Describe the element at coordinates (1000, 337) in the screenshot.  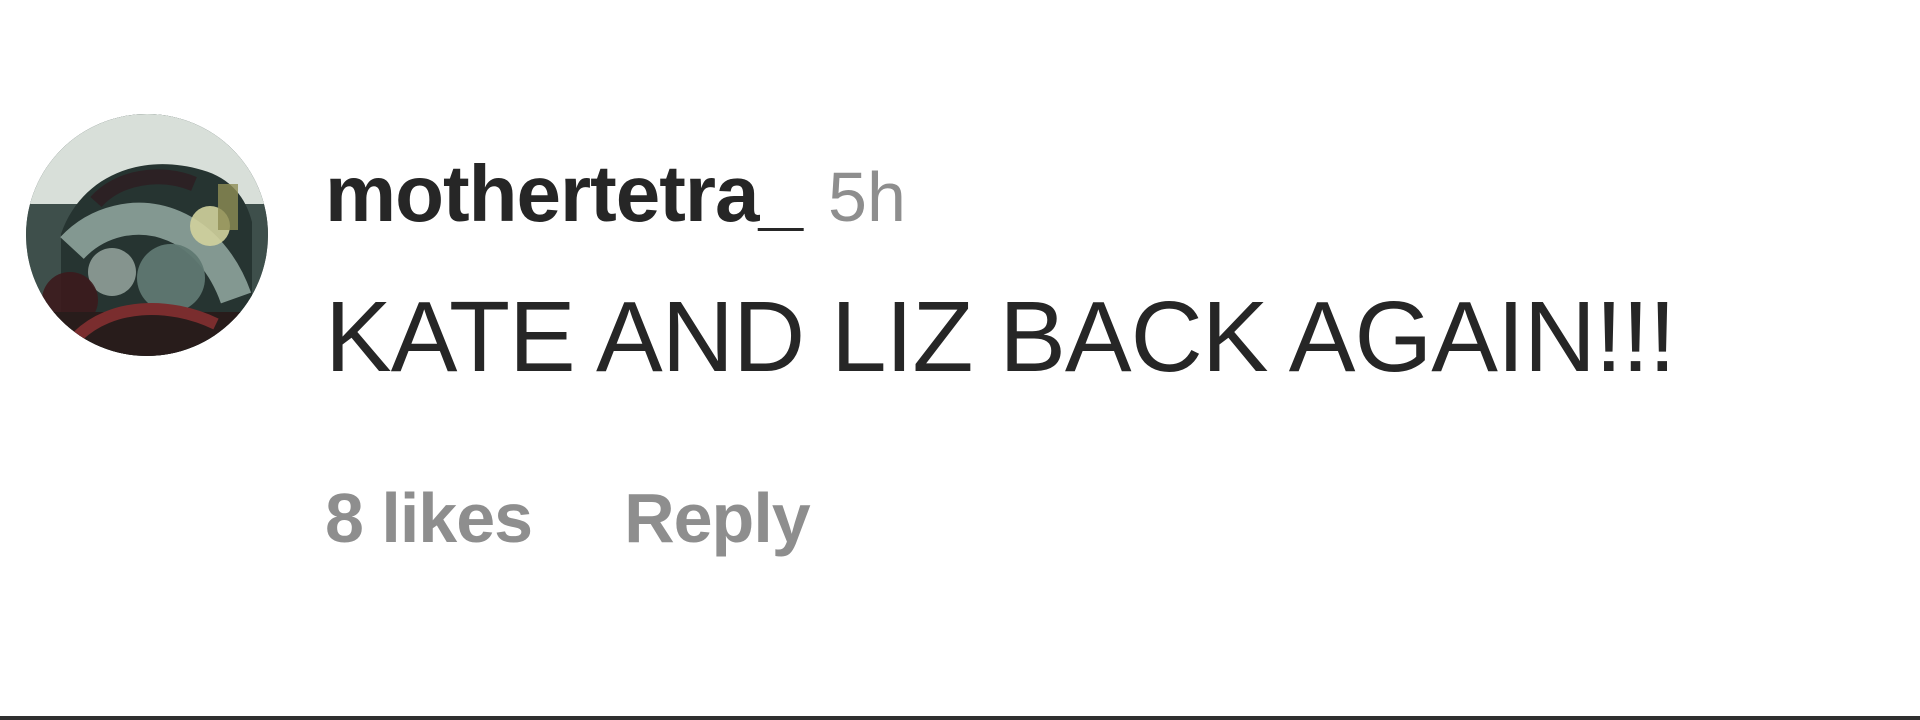
I see `comment-text: KATE AND LIZ BACK AGAIN!!!` at that location.